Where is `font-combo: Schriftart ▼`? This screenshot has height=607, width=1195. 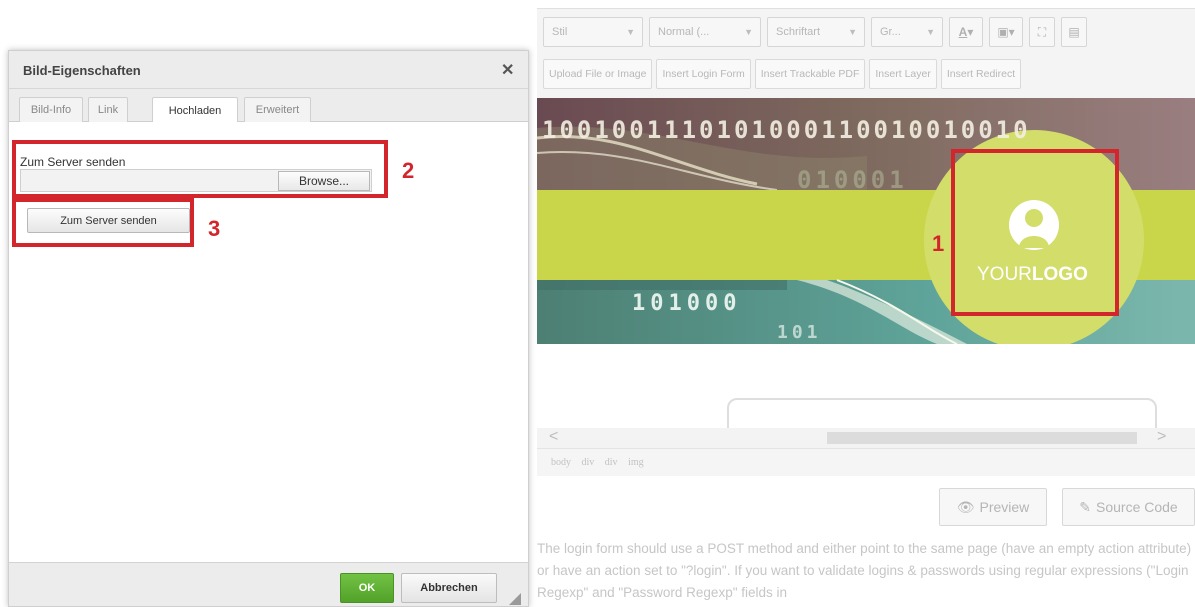 font-combo: Schriftart ▼ is located at coordinates (816, 32).